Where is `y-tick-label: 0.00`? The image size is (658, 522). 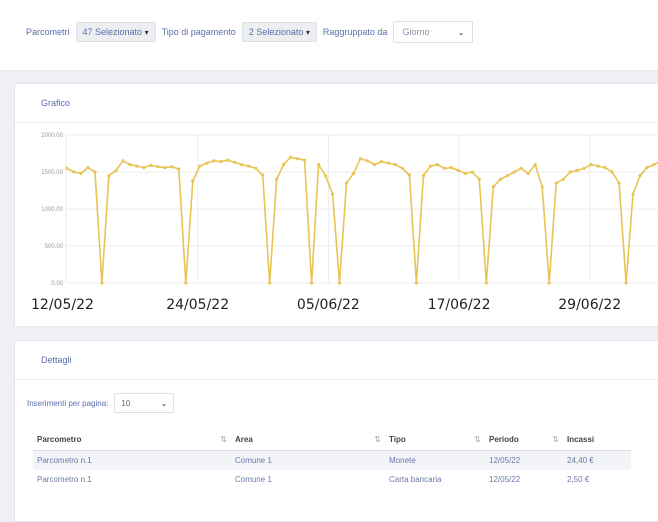 y-tick-label: 0.00 is located at coordinates (57, 284).